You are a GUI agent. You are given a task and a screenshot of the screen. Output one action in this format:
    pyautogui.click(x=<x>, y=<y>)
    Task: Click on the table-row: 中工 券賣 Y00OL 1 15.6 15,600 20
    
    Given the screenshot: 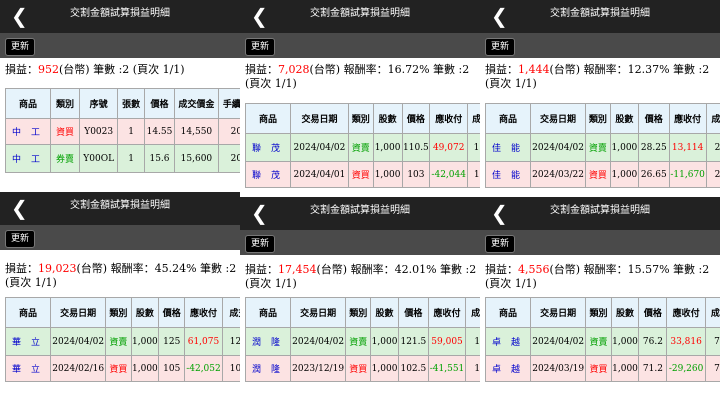 What is the action you would take?
    pyautogui.click(x=122, y=158)
    